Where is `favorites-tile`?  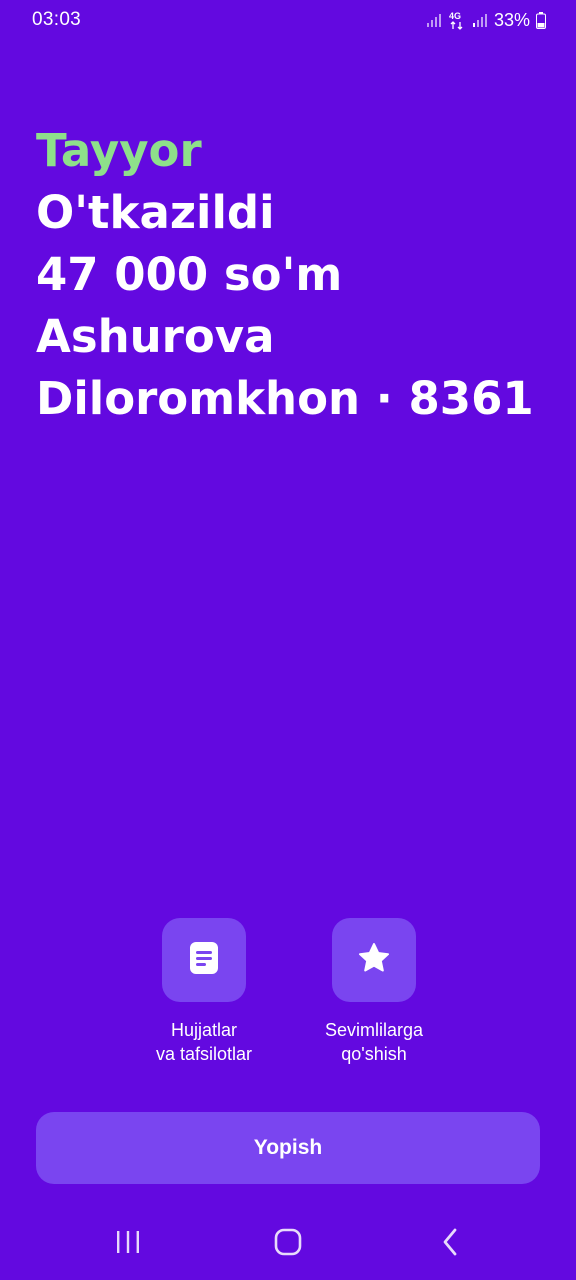 favorites-tile is located at coordinates (374, 960).